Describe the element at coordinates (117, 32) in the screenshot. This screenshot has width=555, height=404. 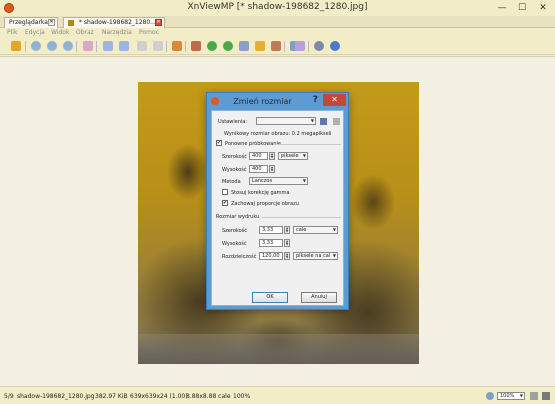
I see `menu-tools: Narzędzia` at that location.